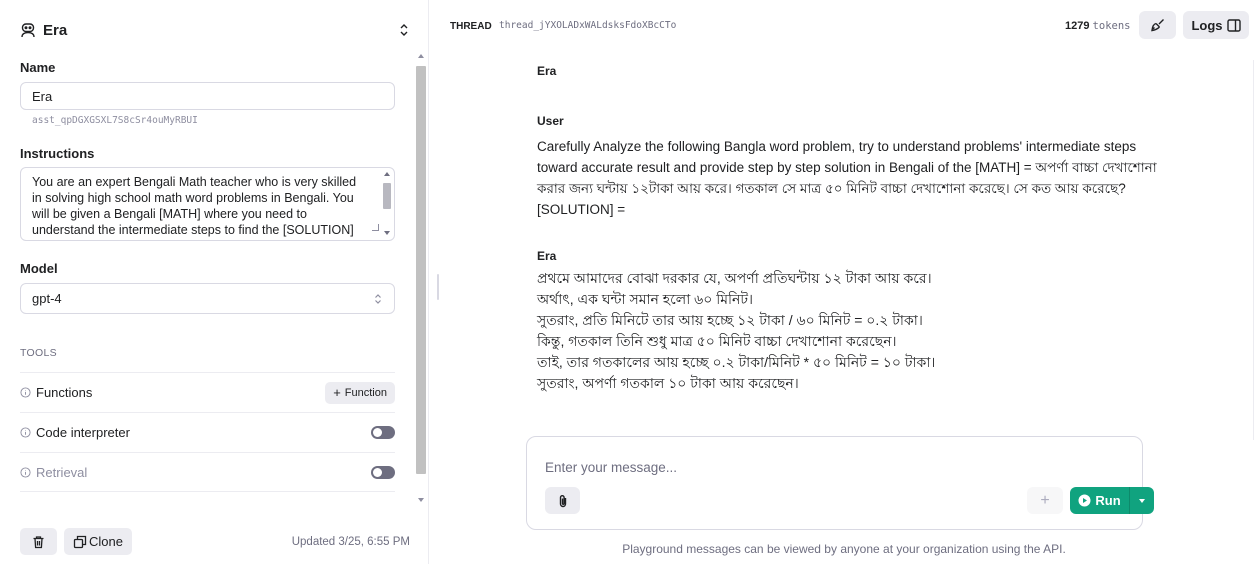 The width and height of the screenshot is (1258, 564). I want to click on broom-icon, so click(1157, 25).